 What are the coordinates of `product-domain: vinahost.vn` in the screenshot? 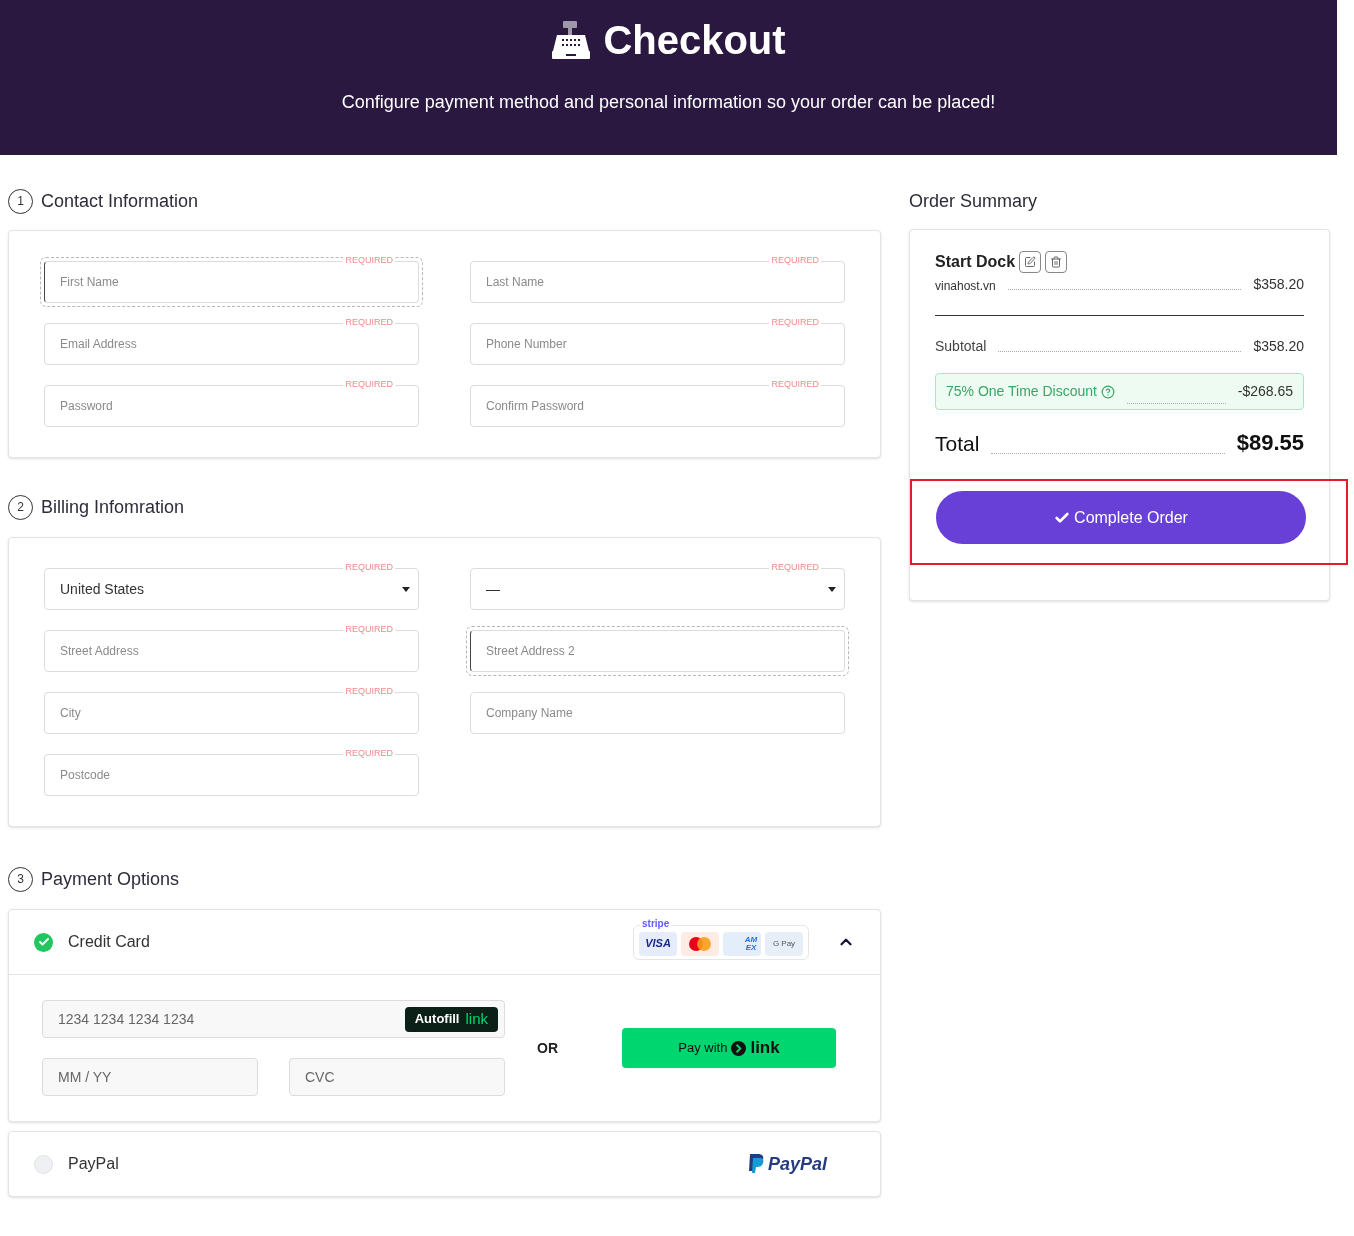 It's located at (965, 286).